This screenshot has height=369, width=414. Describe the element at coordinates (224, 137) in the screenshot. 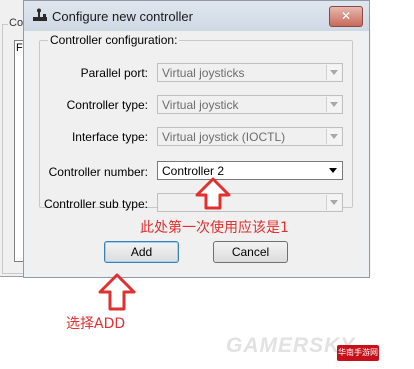

I see `interface-type-value: Virtual joystick (IOCTL)` at that location.